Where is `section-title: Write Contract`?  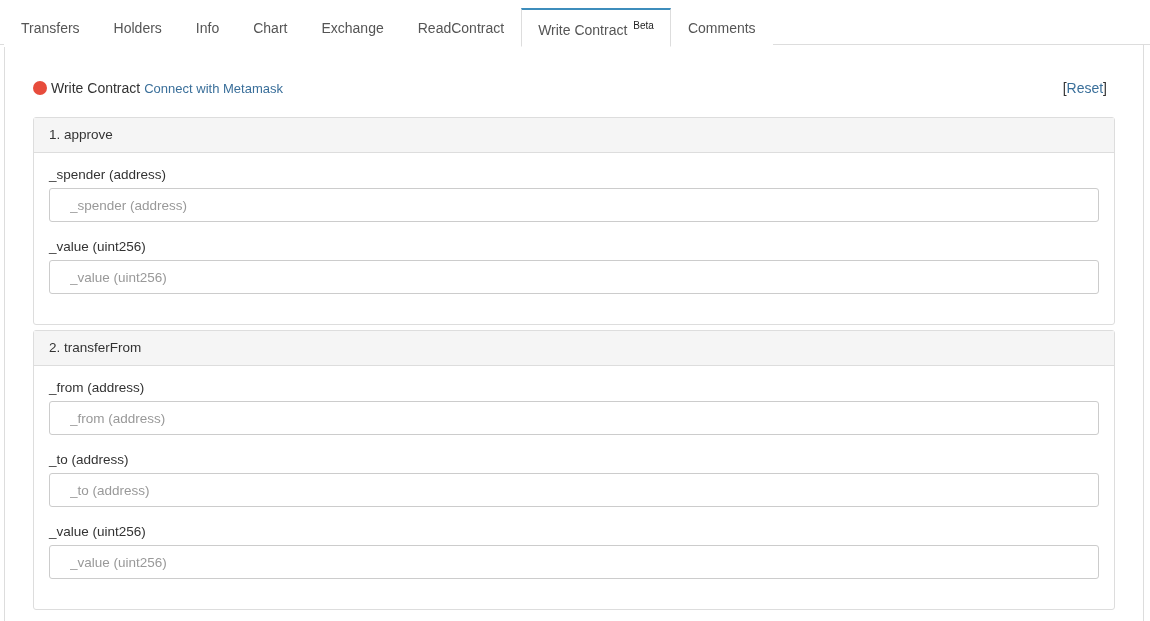
section-title: Write Contract is located at coordinates (96, 88).